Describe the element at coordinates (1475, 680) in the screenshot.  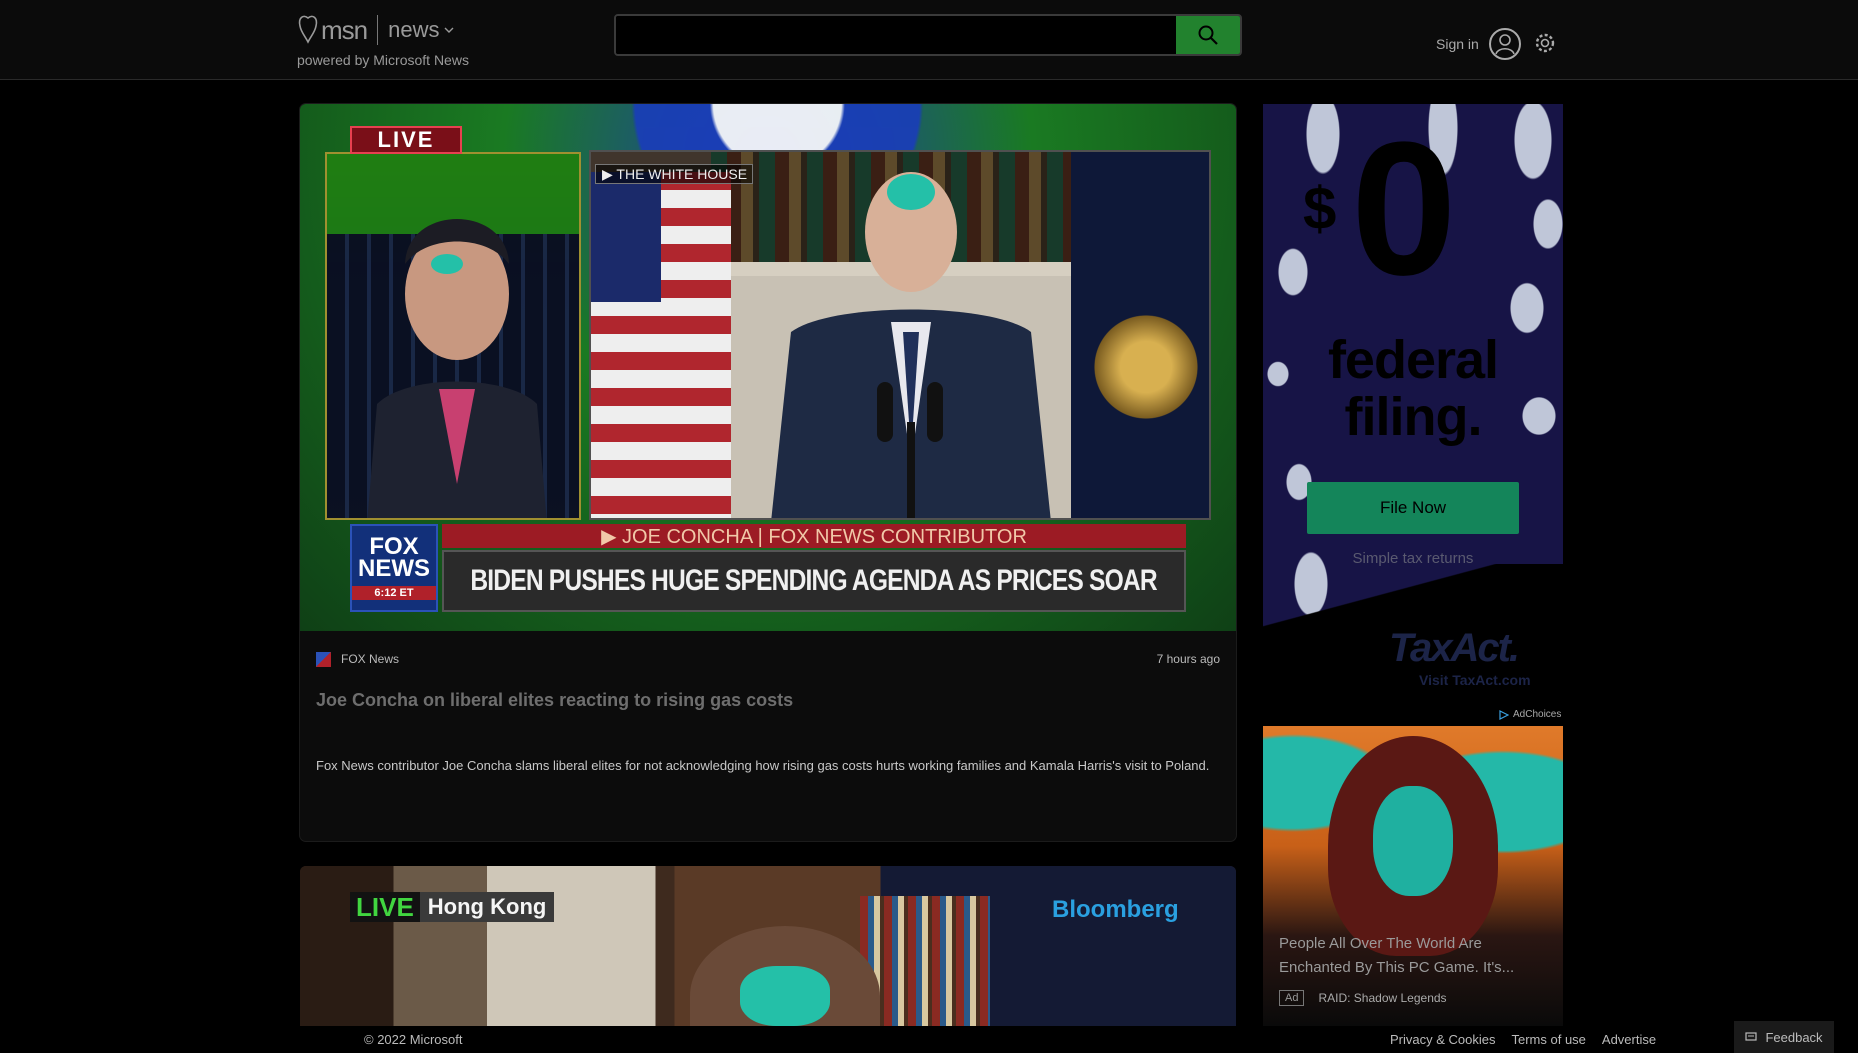
I see `visit-link: Visit TaxAct.com` at that location.